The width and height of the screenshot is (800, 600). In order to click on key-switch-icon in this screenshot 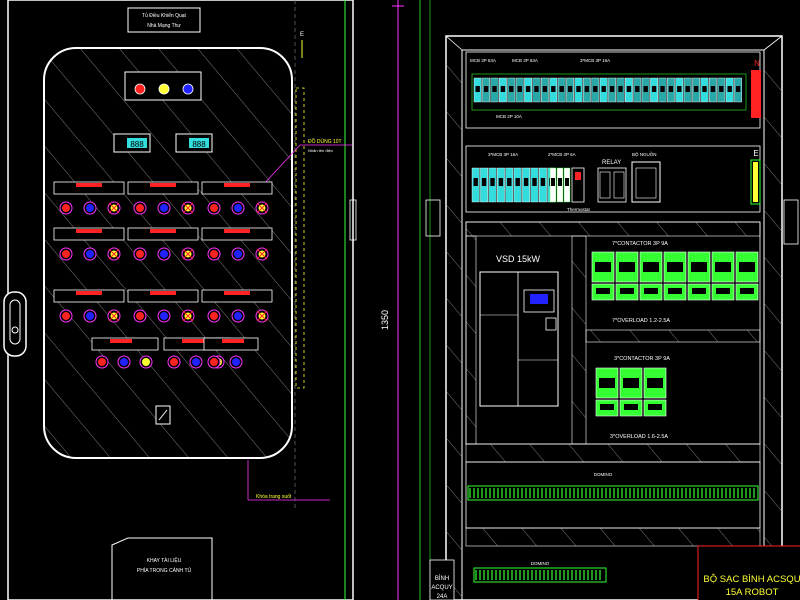, I will do `click(163, 415)`.